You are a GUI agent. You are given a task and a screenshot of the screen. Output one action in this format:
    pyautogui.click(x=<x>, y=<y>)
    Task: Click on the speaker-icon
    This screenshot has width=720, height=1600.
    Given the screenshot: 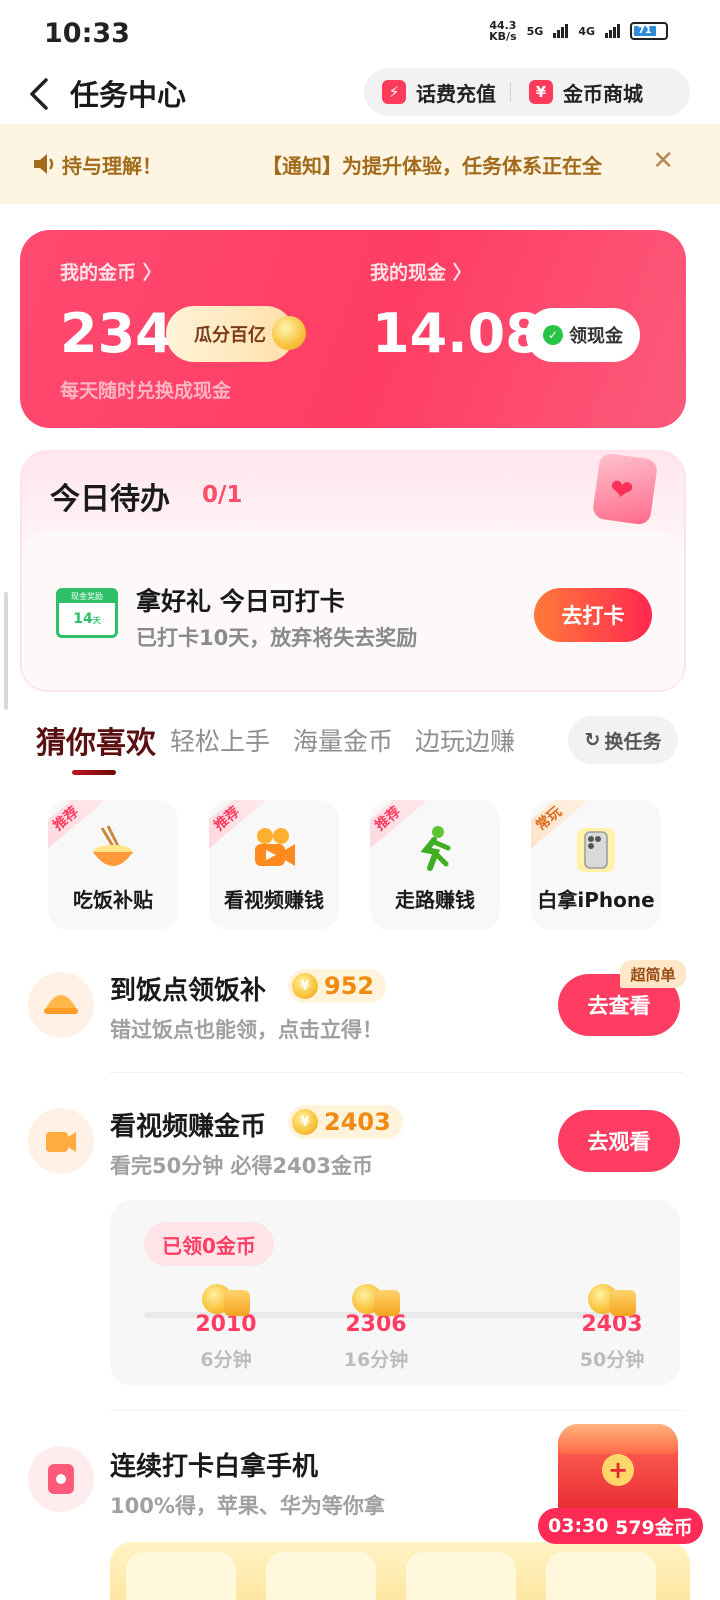 What is the action you would take?
    pyautogui.click(x=44, y=164)
    